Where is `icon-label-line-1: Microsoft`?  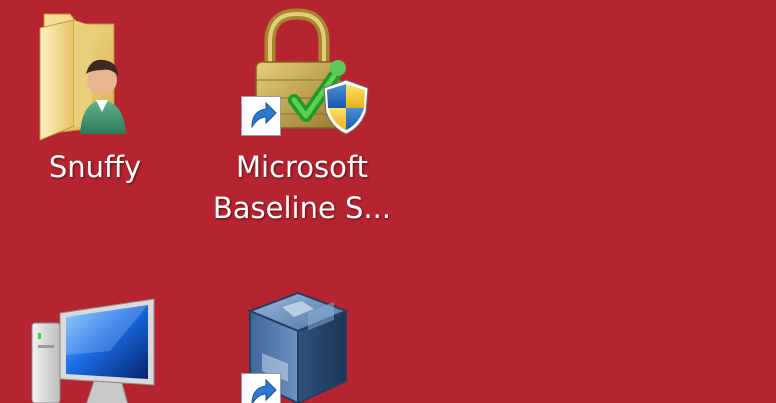 icon-label-line-1: Microsoft is located at coordinates (302, 167).